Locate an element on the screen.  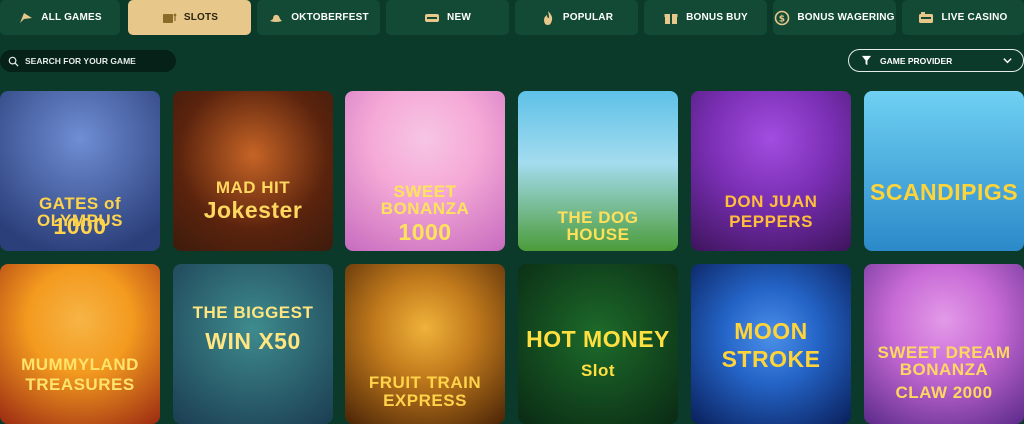
live-badge-icon is located at coordinates (926, 17).